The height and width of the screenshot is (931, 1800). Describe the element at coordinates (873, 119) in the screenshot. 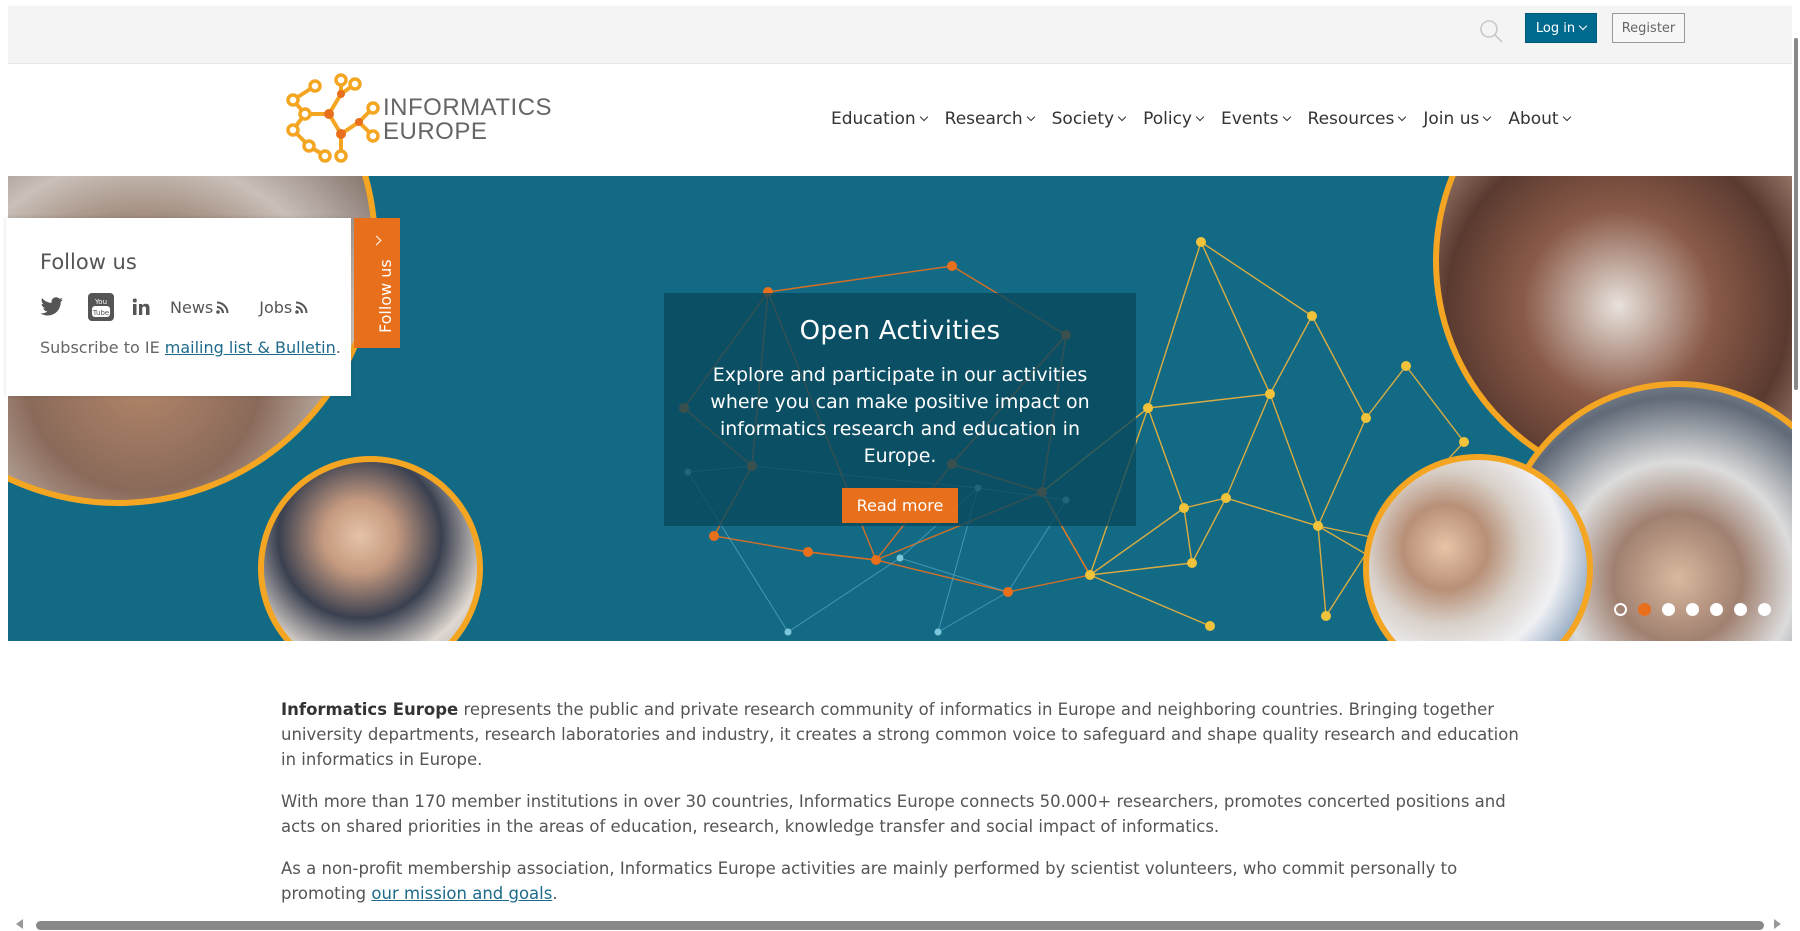

I see `nav-label: Education` at that location.